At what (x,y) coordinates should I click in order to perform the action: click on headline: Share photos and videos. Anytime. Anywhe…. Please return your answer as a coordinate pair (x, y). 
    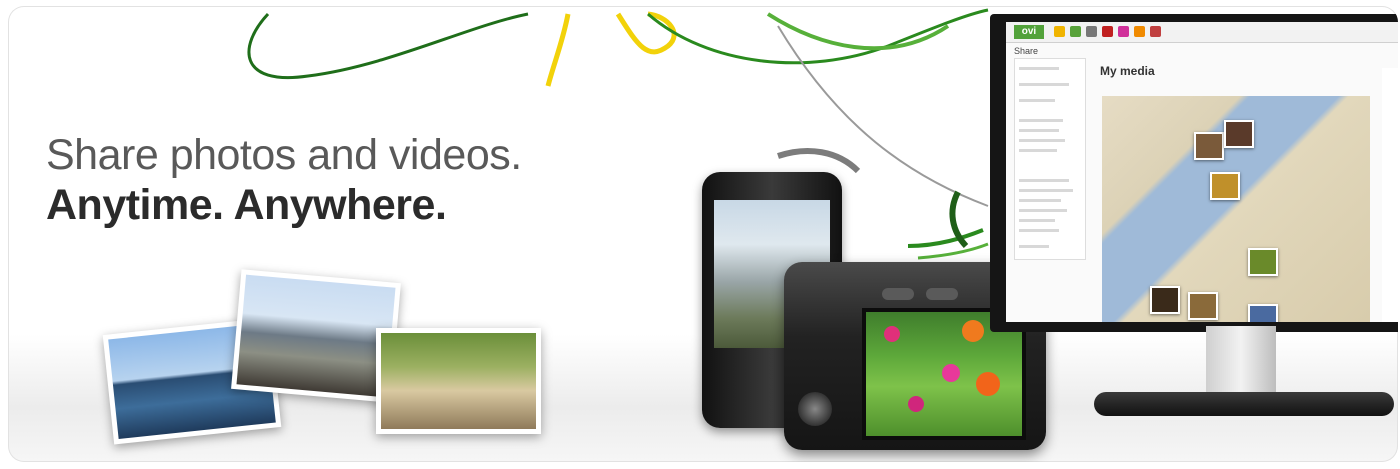
    Looking at the image, I should click on (284, 180).